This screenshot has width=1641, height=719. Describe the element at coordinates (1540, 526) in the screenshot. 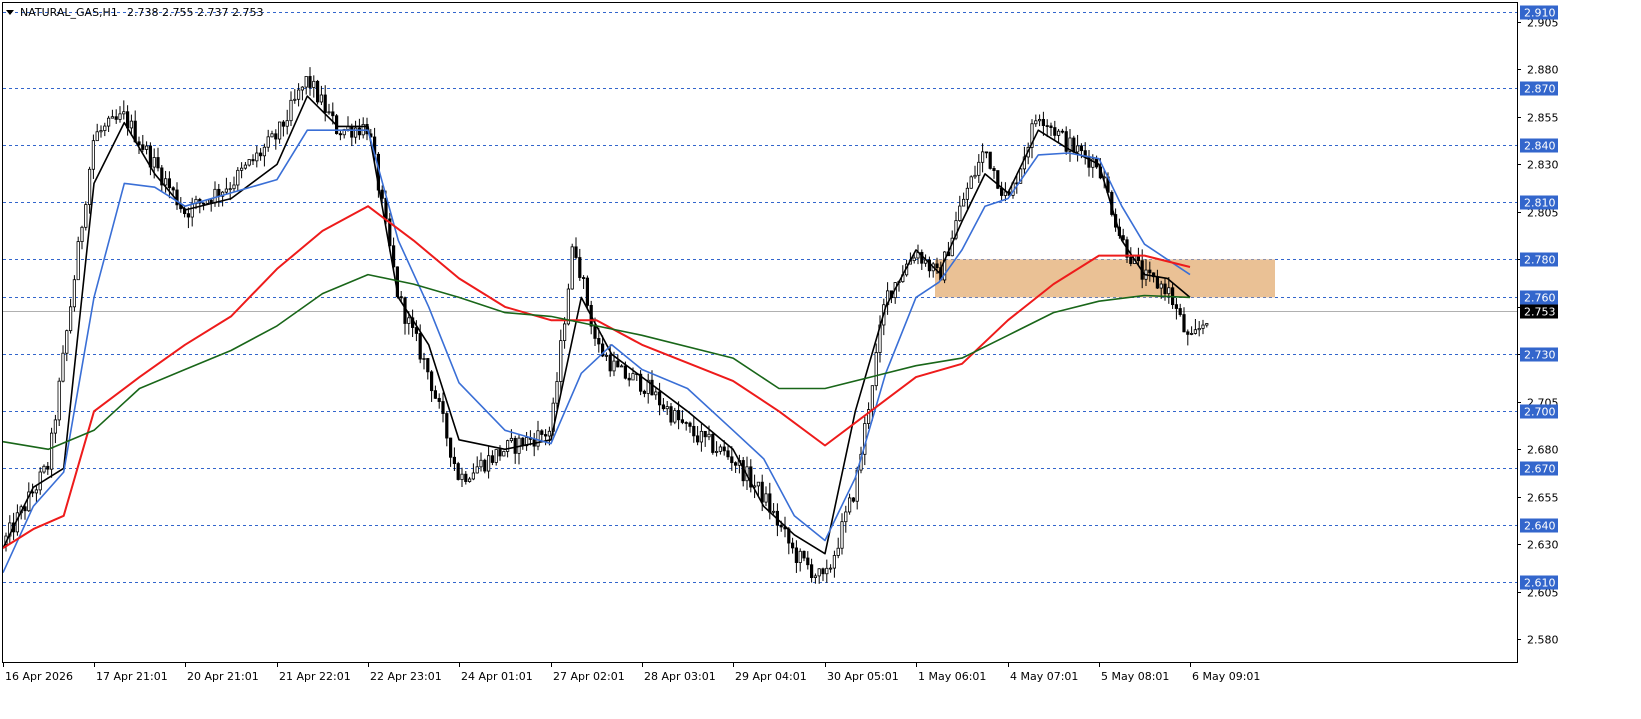

I see `level-label: 2.640` at that location.